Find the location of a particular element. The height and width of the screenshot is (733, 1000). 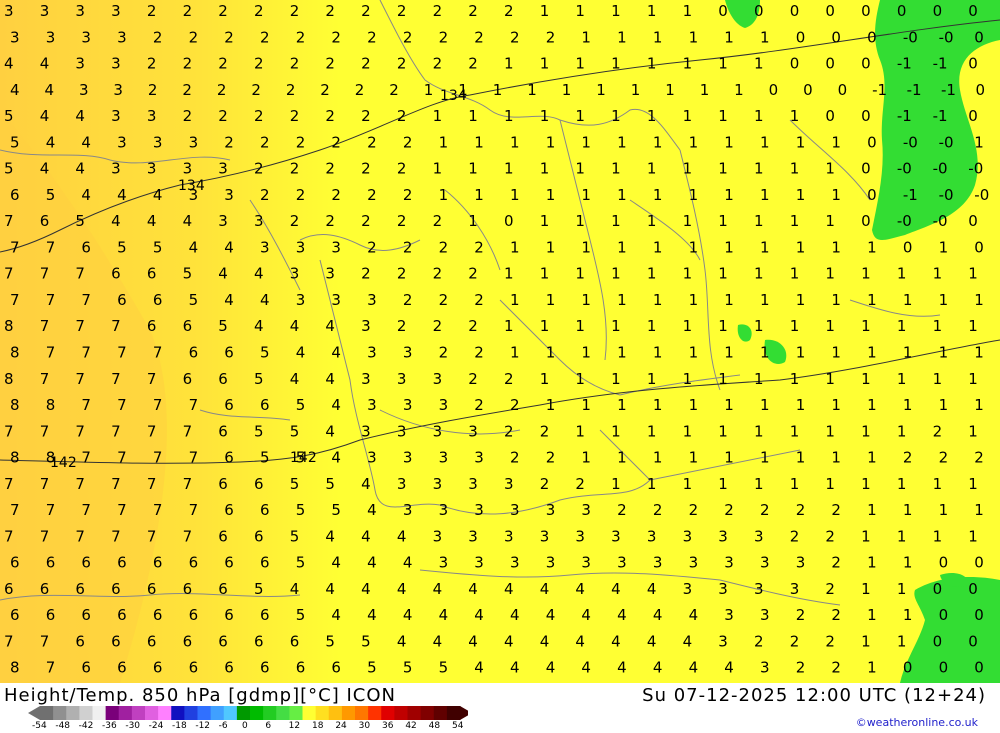

temperature-value: -1 is located at coordinates (940, 116).